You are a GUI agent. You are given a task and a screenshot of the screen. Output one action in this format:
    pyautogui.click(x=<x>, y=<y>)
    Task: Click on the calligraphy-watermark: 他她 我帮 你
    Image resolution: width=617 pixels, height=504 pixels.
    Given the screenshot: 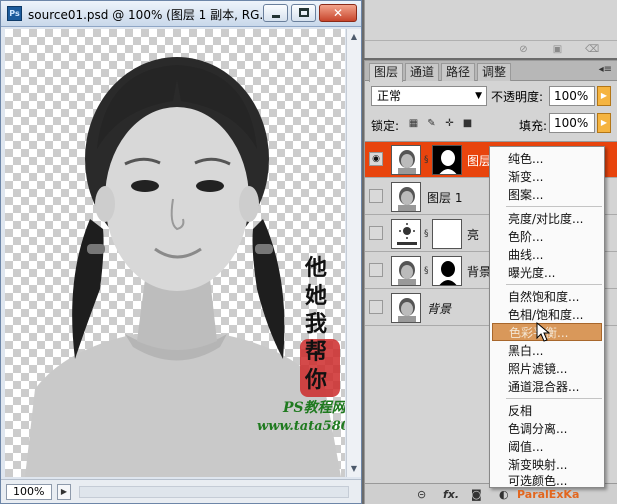 What is the action you would take?
    pyautogui.click(x=325, y=324)
    